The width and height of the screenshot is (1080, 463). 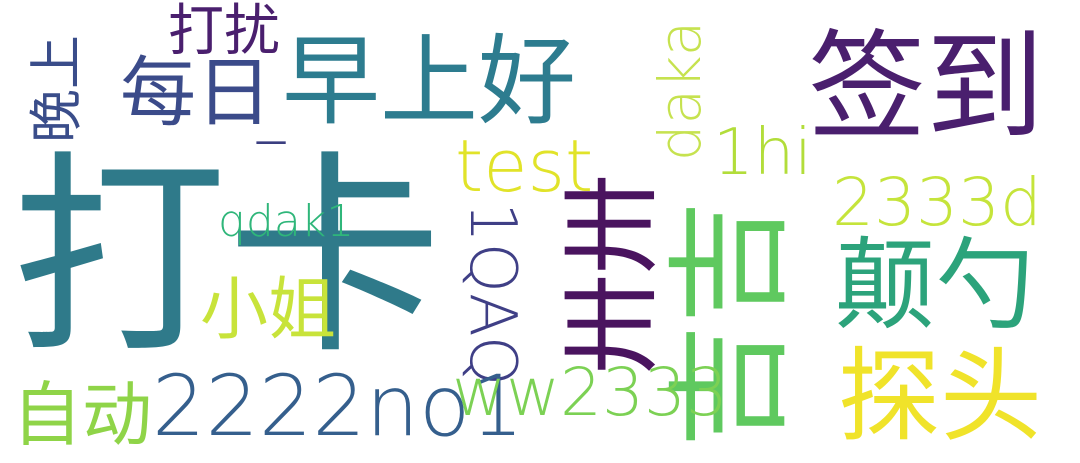 What do you see at coordinates (271, 144) in the screenshot?
I see `word-dash: 一` at bounding box center [271, 144].